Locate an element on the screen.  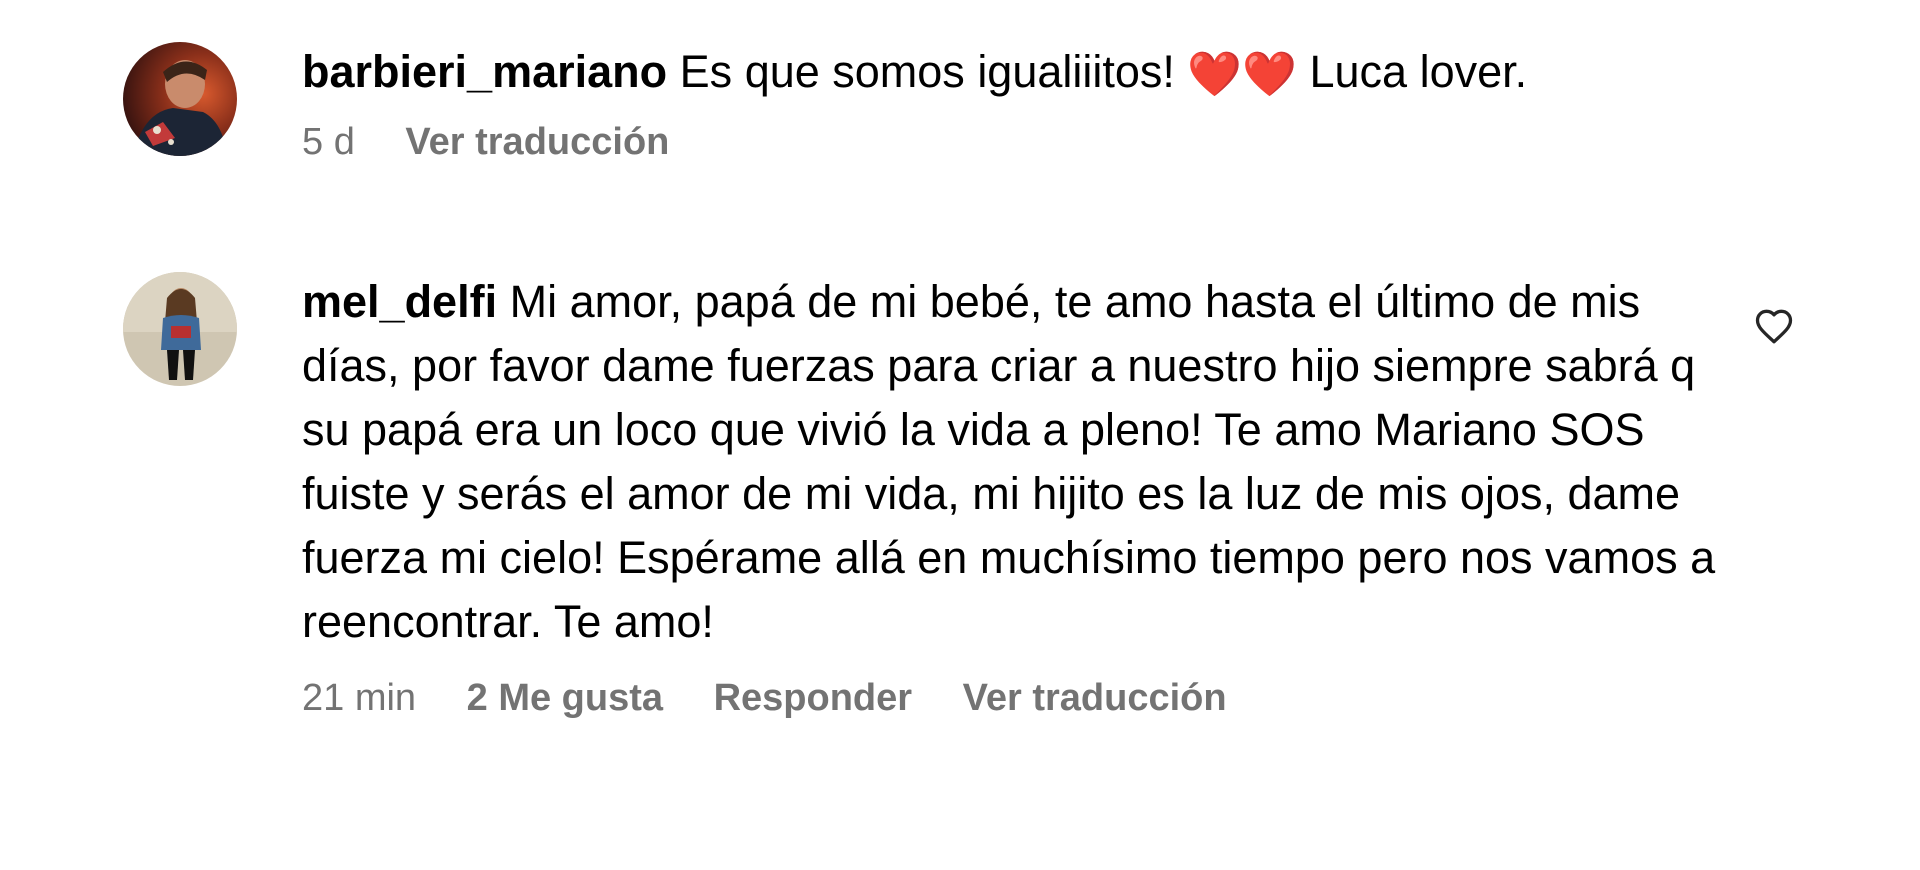
heart-outline-icon is located at coordinates (1774, 326).